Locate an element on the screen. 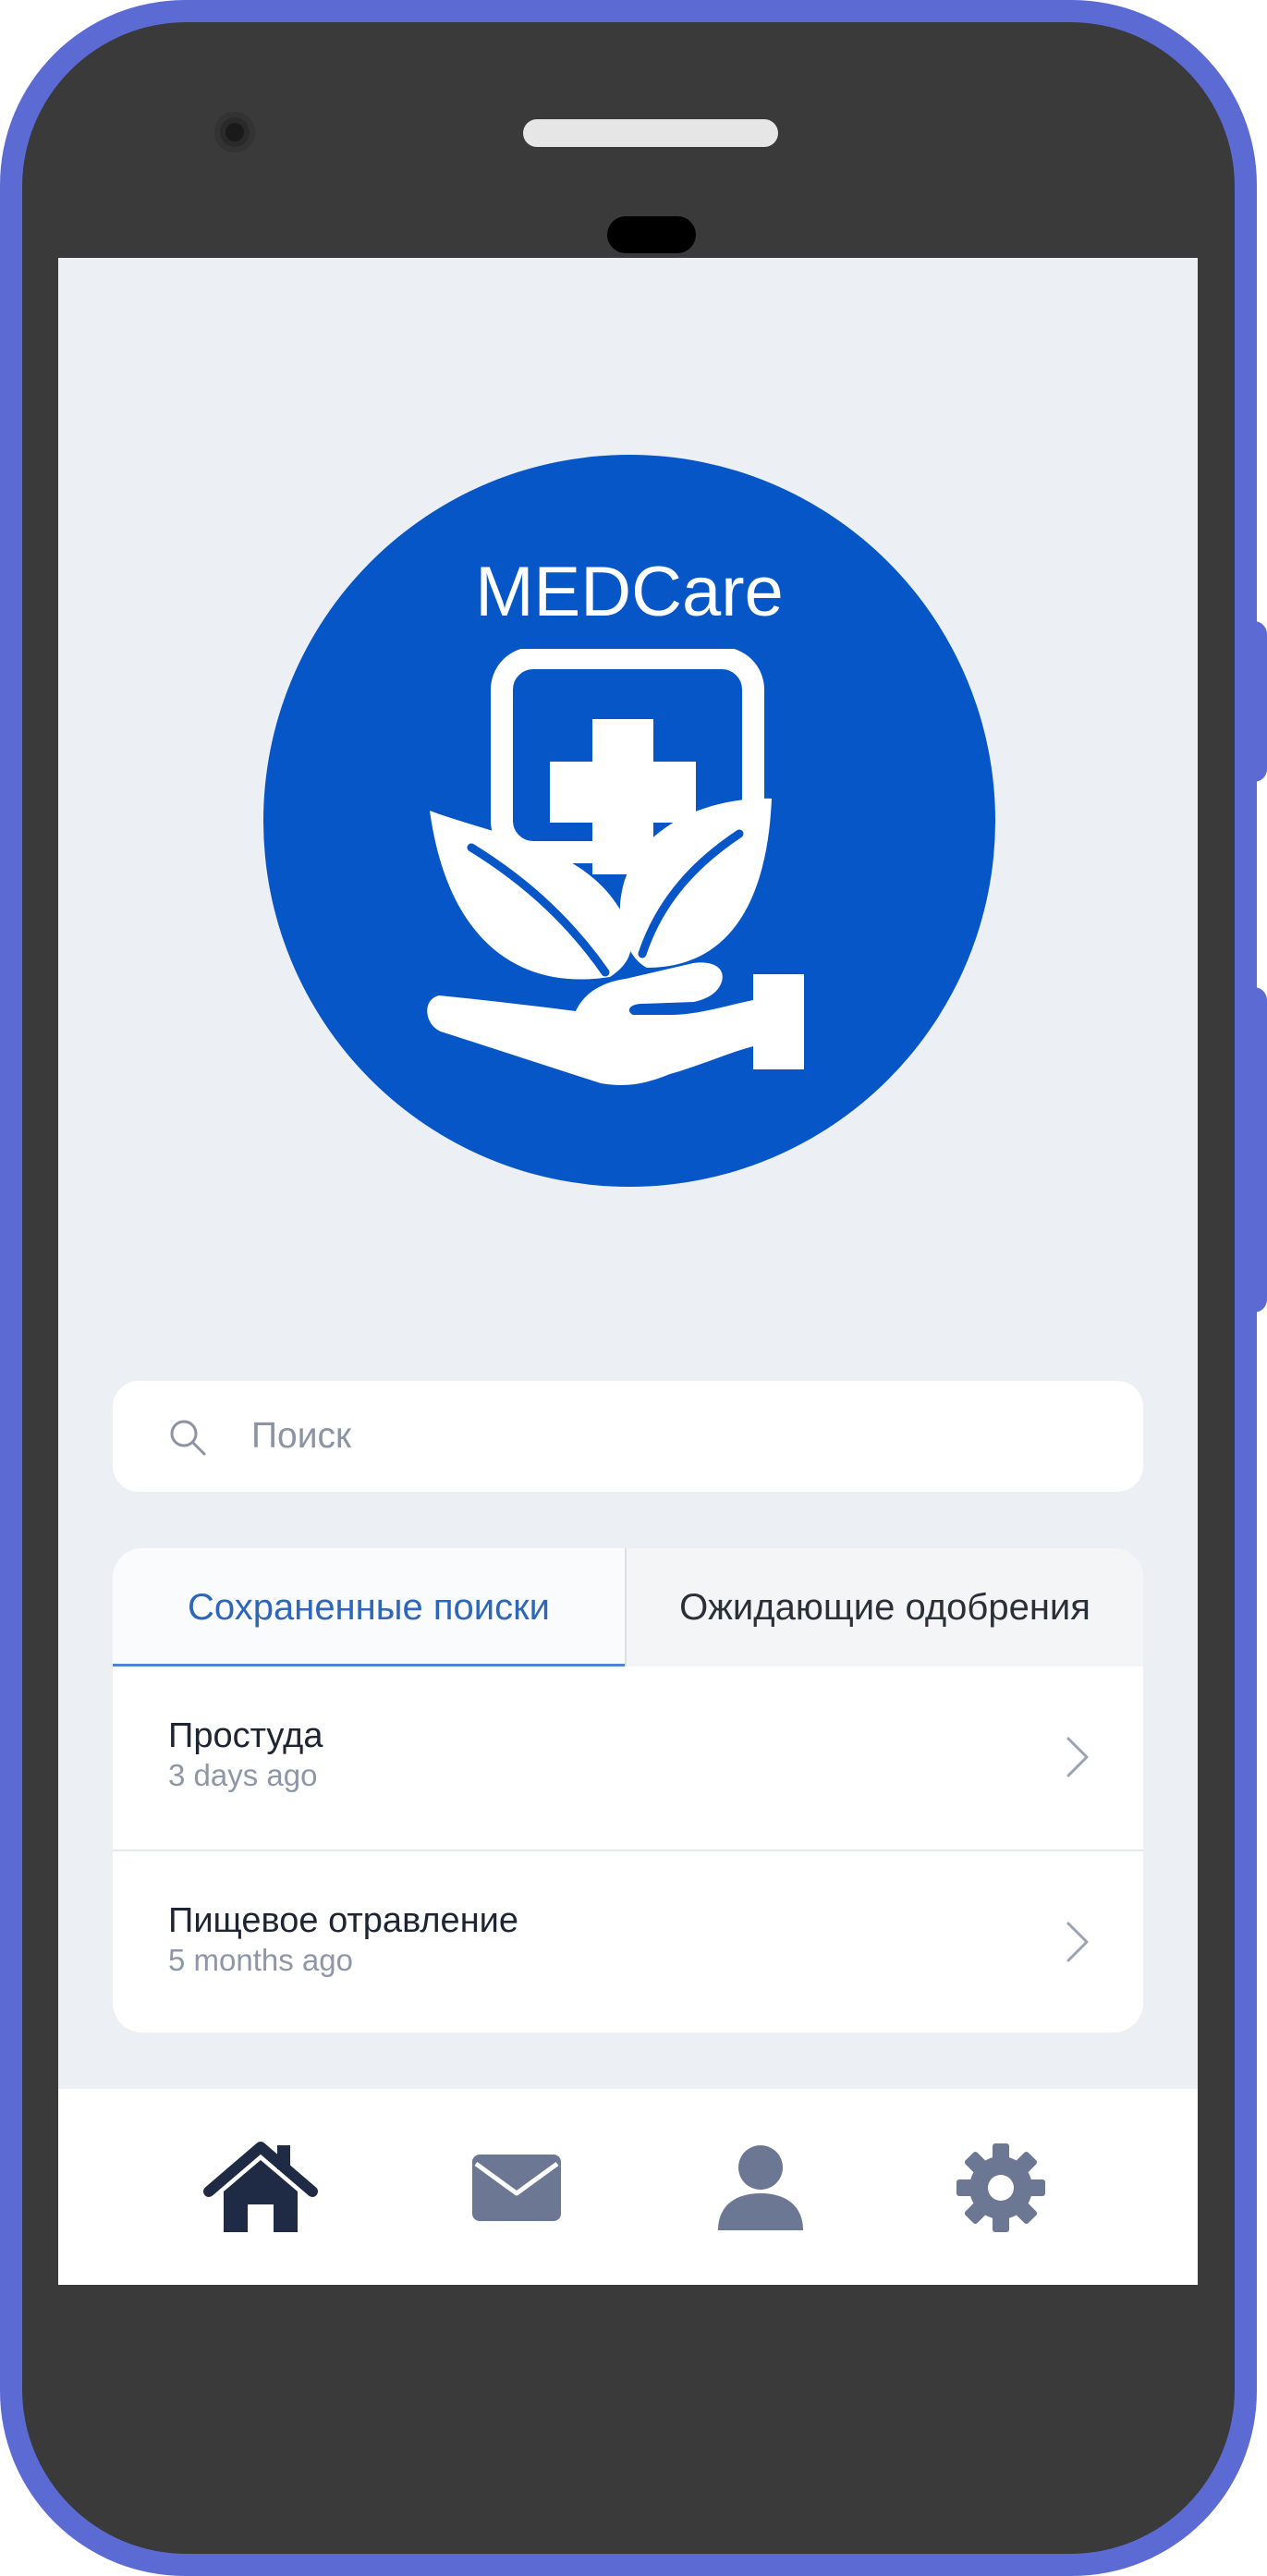 Image resolution: width=1267 pixels, height=2576 pixels. tab-label: Сохраненные поиски is located at coordinates (369, 1607).